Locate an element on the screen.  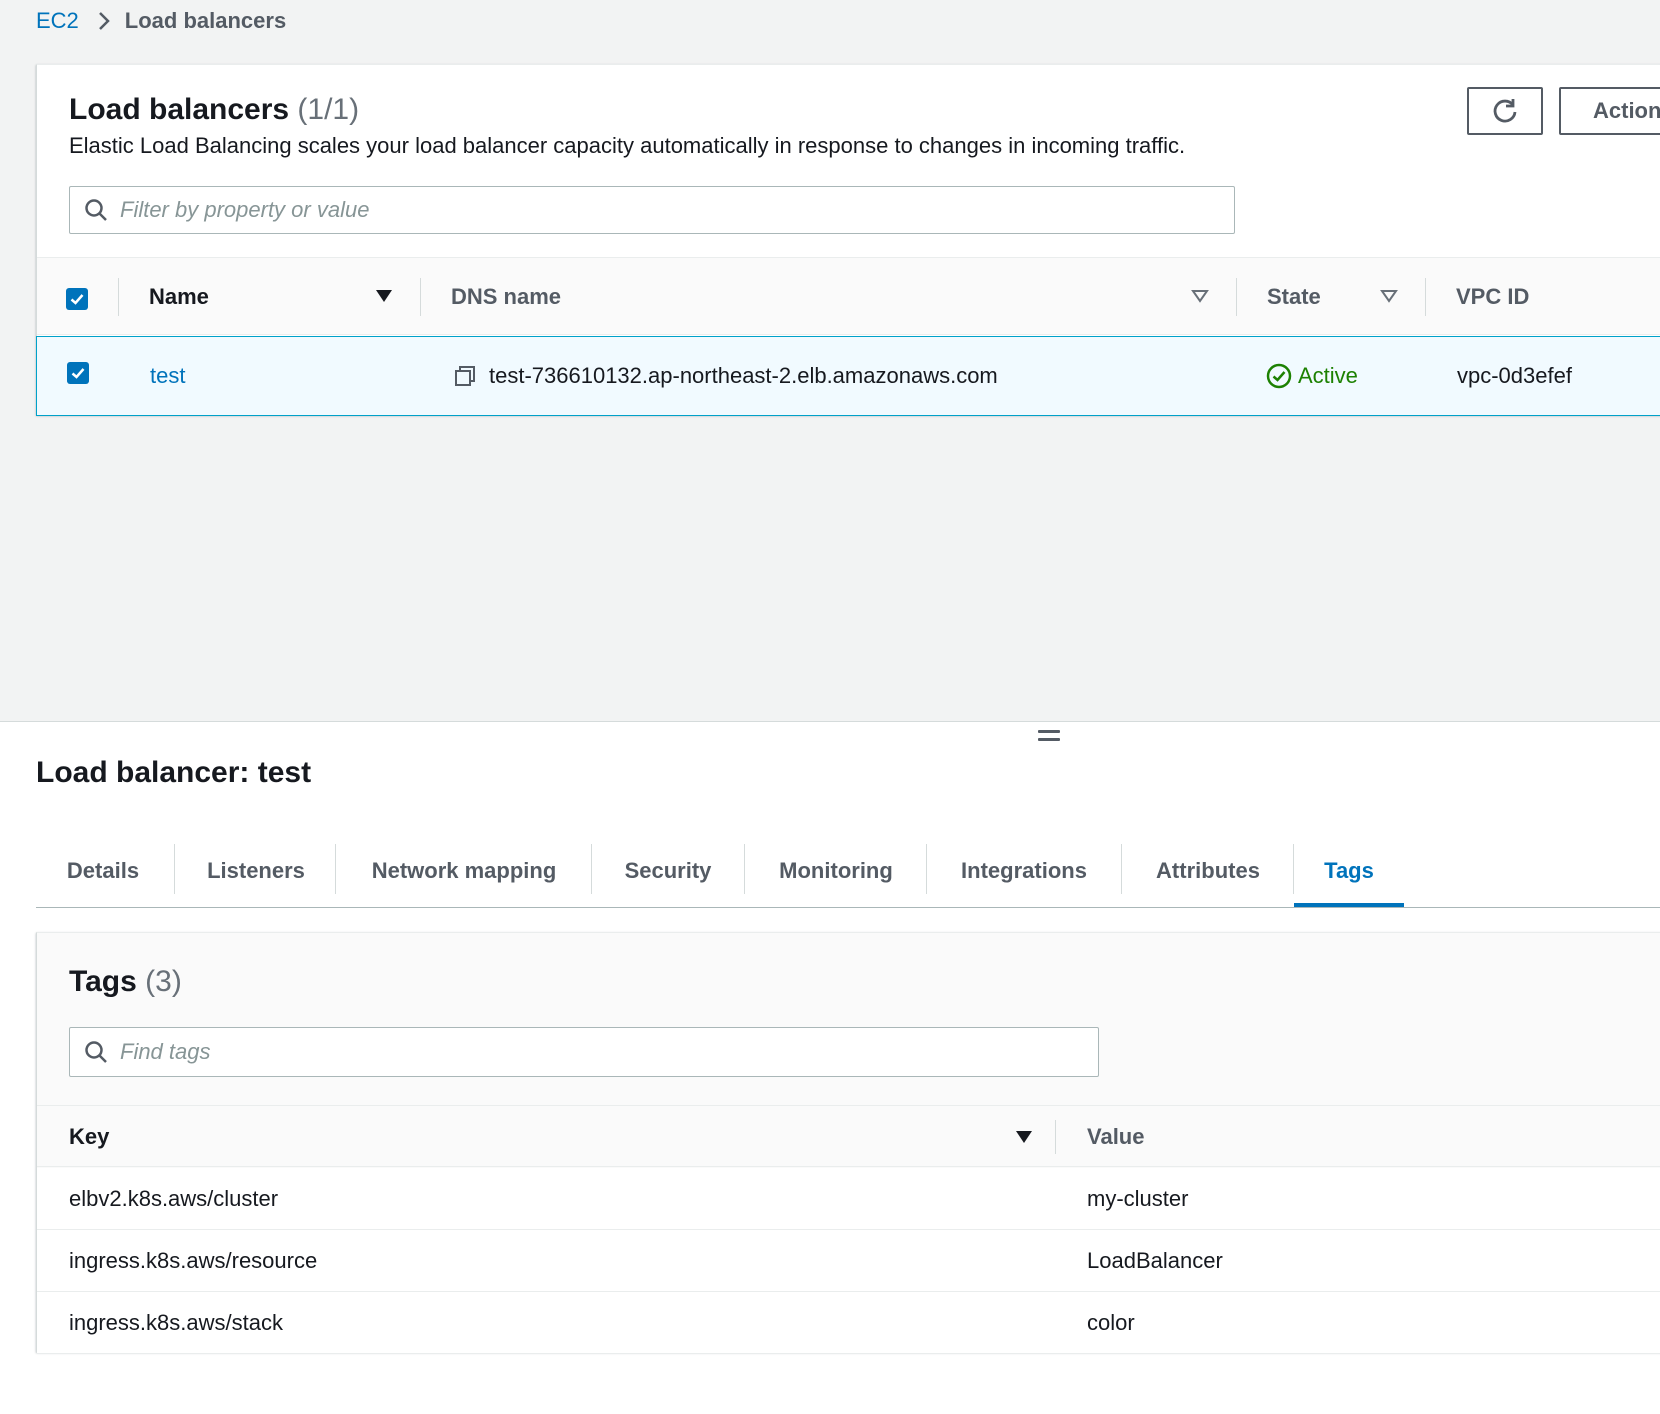
tag-value: LoadBalancer is located at coordinates (1155, 1260).